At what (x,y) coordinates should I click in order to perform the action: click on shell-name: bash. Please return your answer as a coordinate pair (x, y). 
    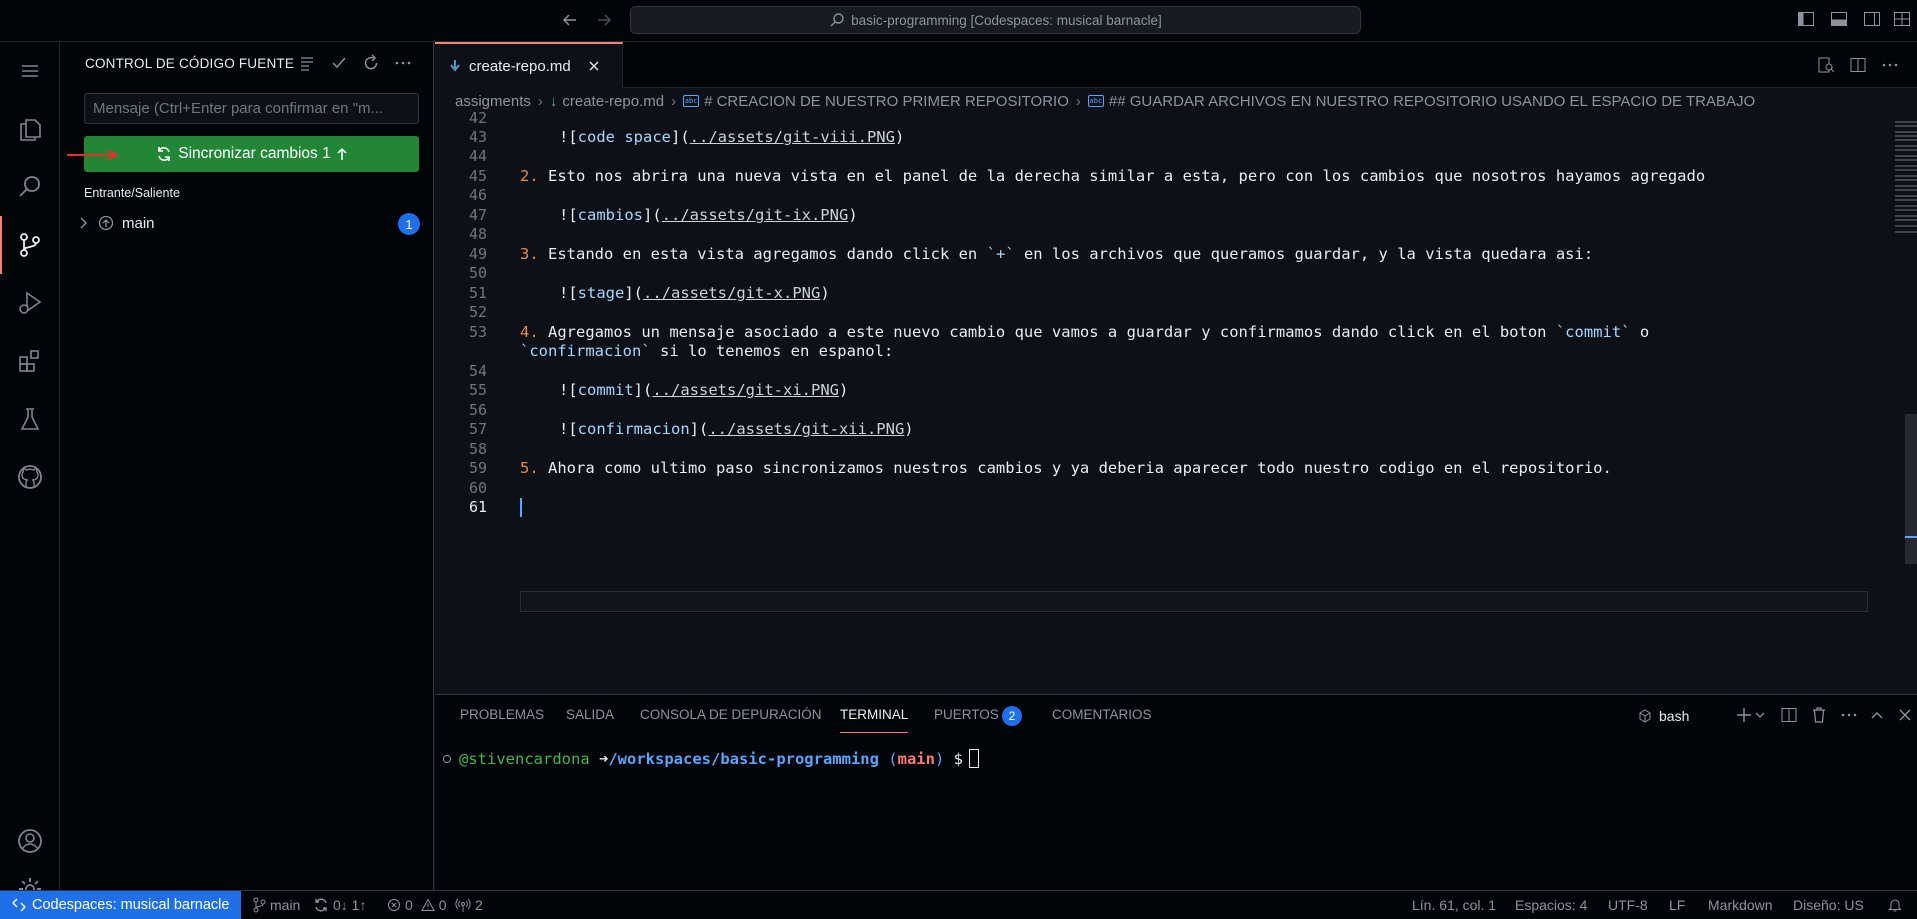
    Looking at the image, I should click on (1674, 716).